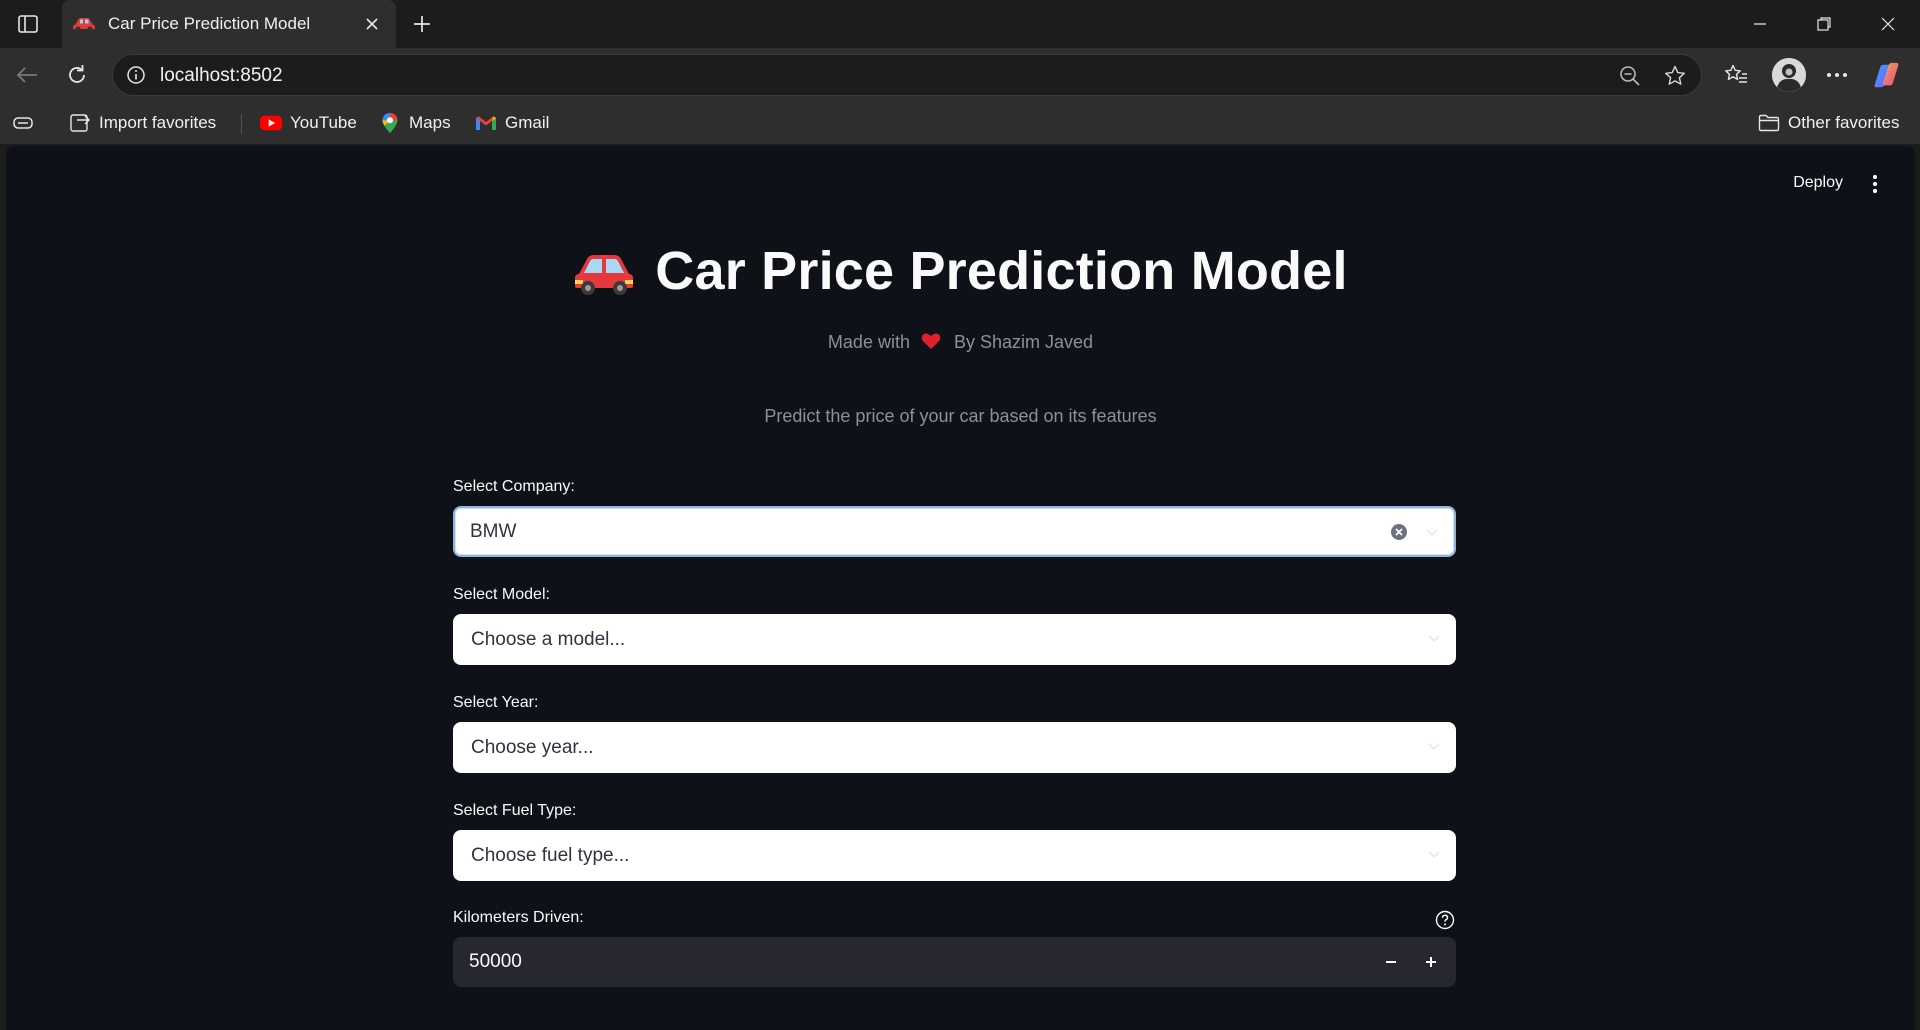 Image resolution: width=1920 pixels, height=1030 pixels. I want to click on bookmark-label: Import favorites, so click(158, 122).